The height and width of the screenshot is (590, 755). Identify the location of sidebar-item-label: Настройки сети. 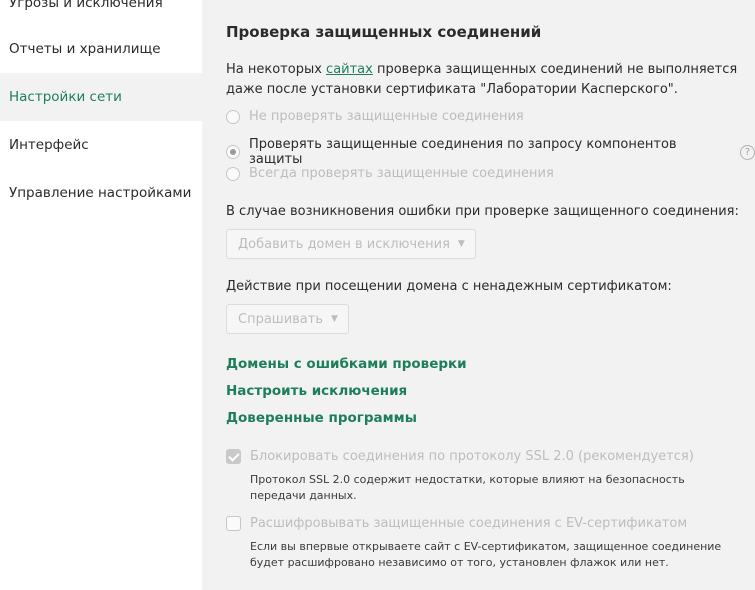
(65, 97).